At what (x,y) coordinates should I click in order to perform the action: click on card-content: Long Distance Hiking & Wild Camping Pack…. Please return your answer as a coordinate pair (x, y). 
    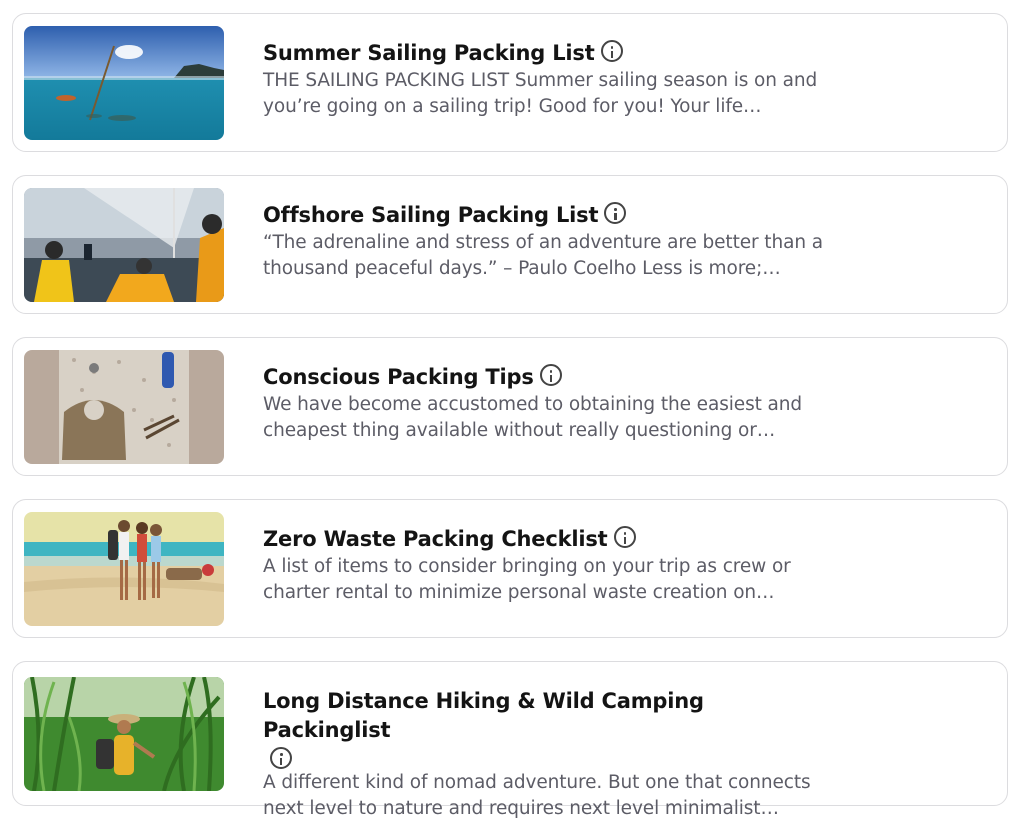
    Looking at the image, I should click on (543, 754).